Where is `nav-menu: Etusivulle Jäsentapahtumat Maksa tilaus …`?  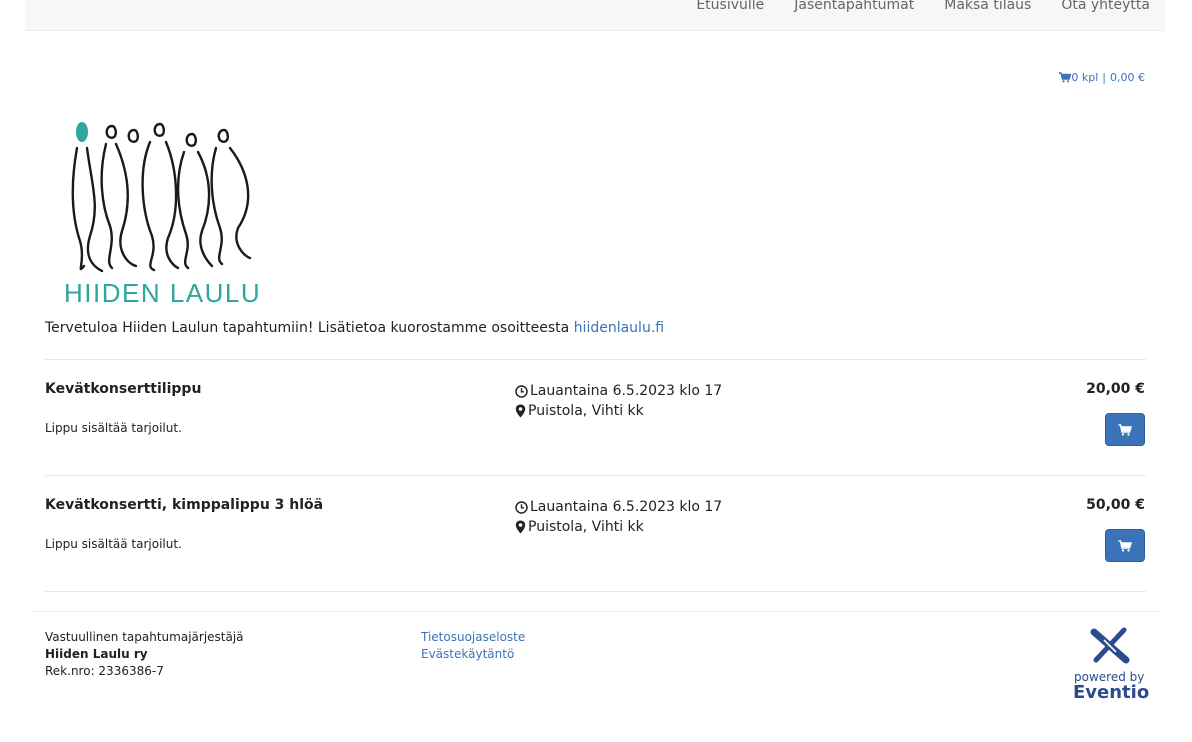
nav-menu: Etusivulle Jäsentapahtumat Maksa tilaus … is located at coordinates (923, 6).